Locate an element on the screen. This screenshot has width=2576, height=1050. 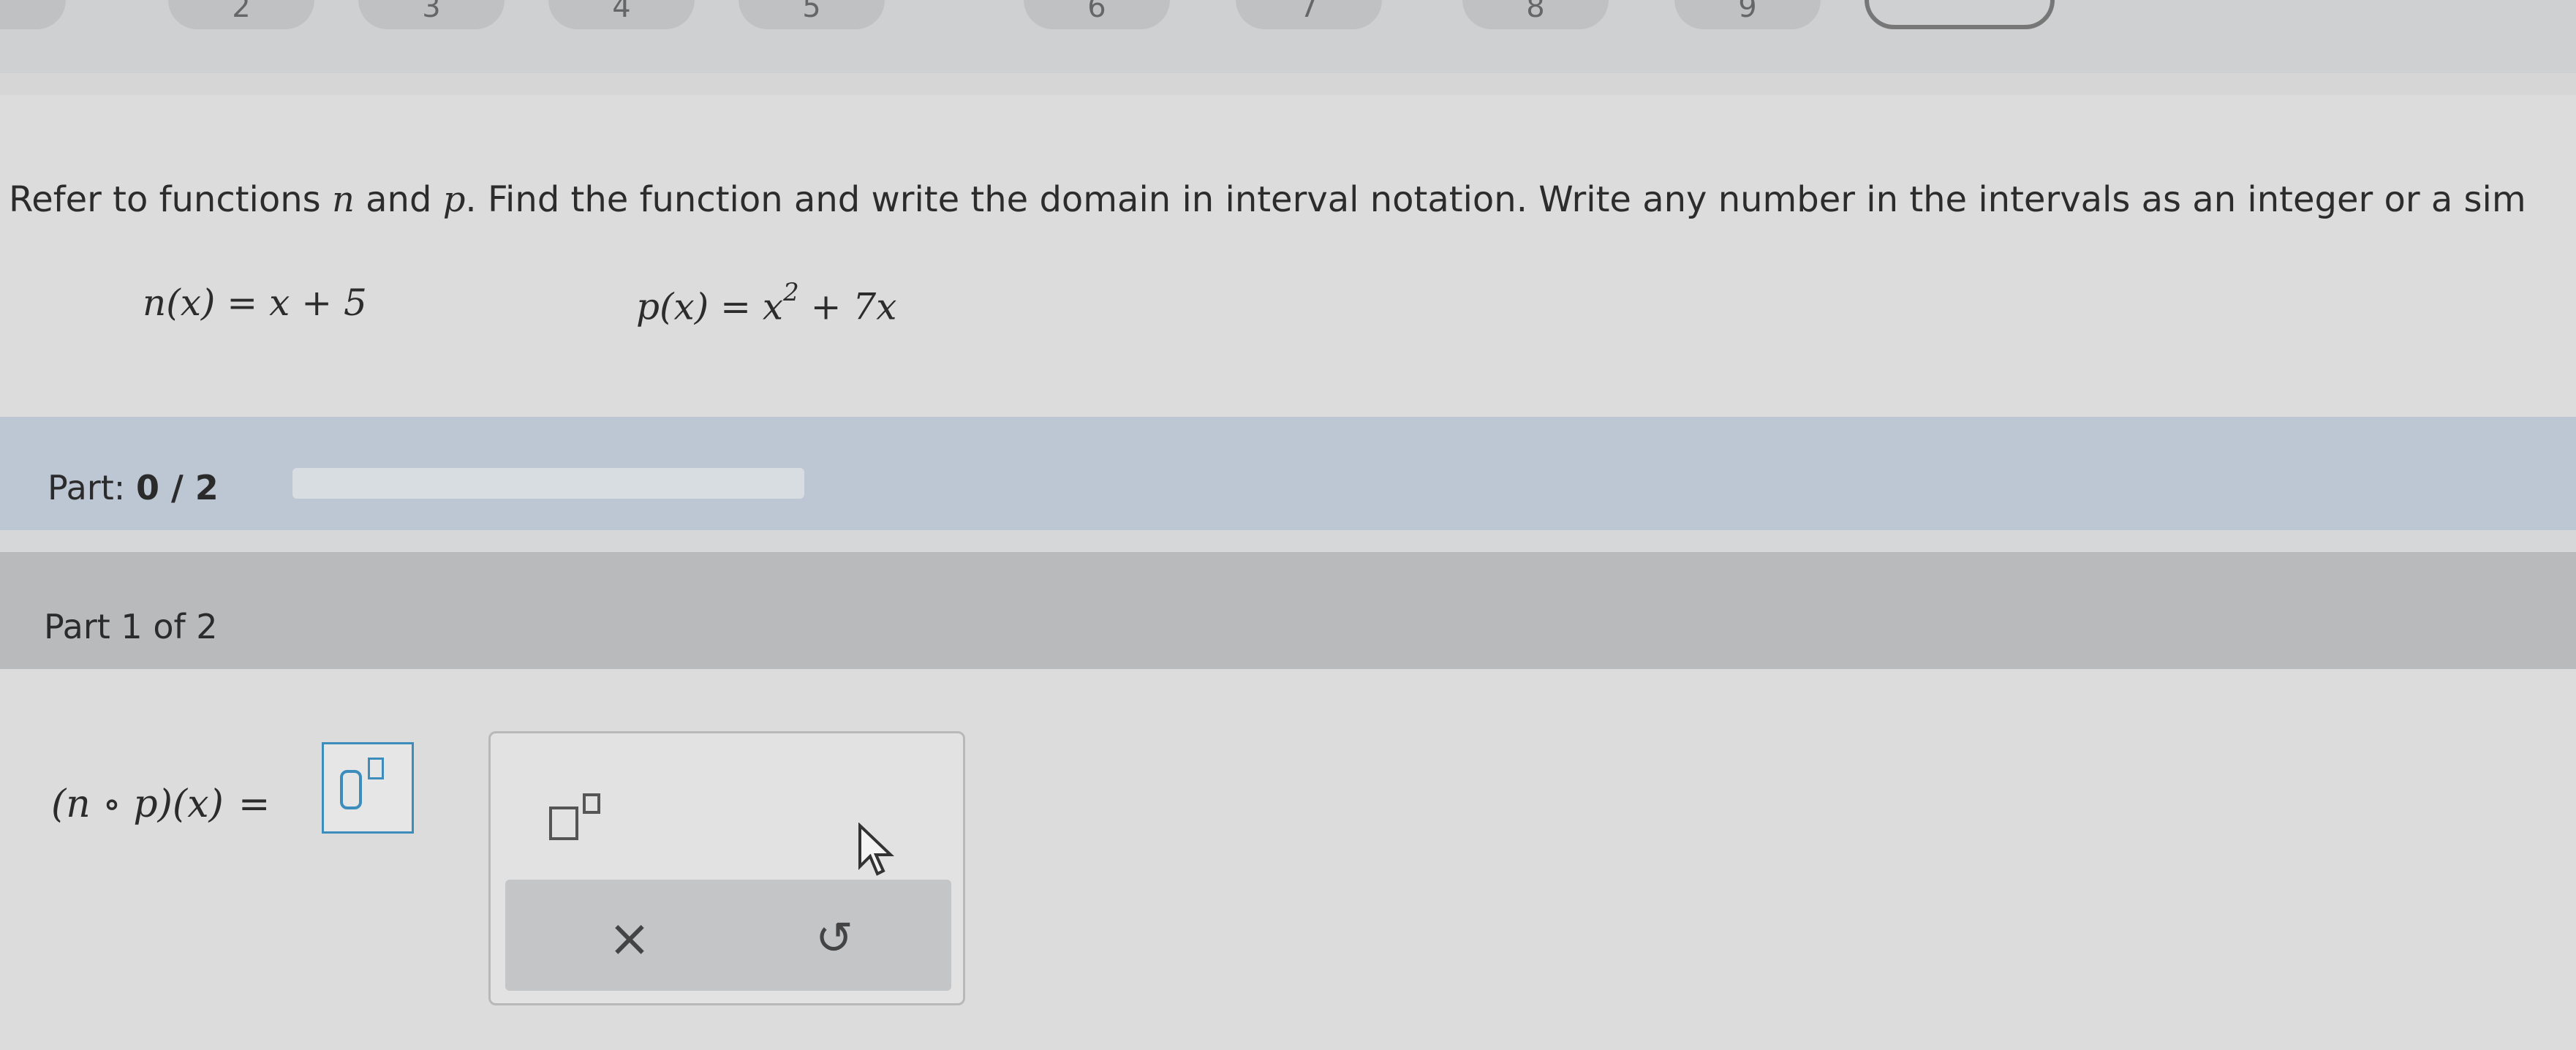
part-header is located at coordinates (1288, 610).